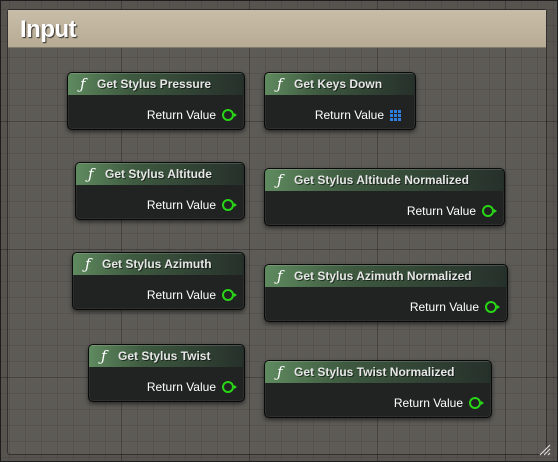  Describe the element at coordinates (383, 276) in the screenshot. I see `node-title: Get Stylus Azimuth Normalized` at that location.